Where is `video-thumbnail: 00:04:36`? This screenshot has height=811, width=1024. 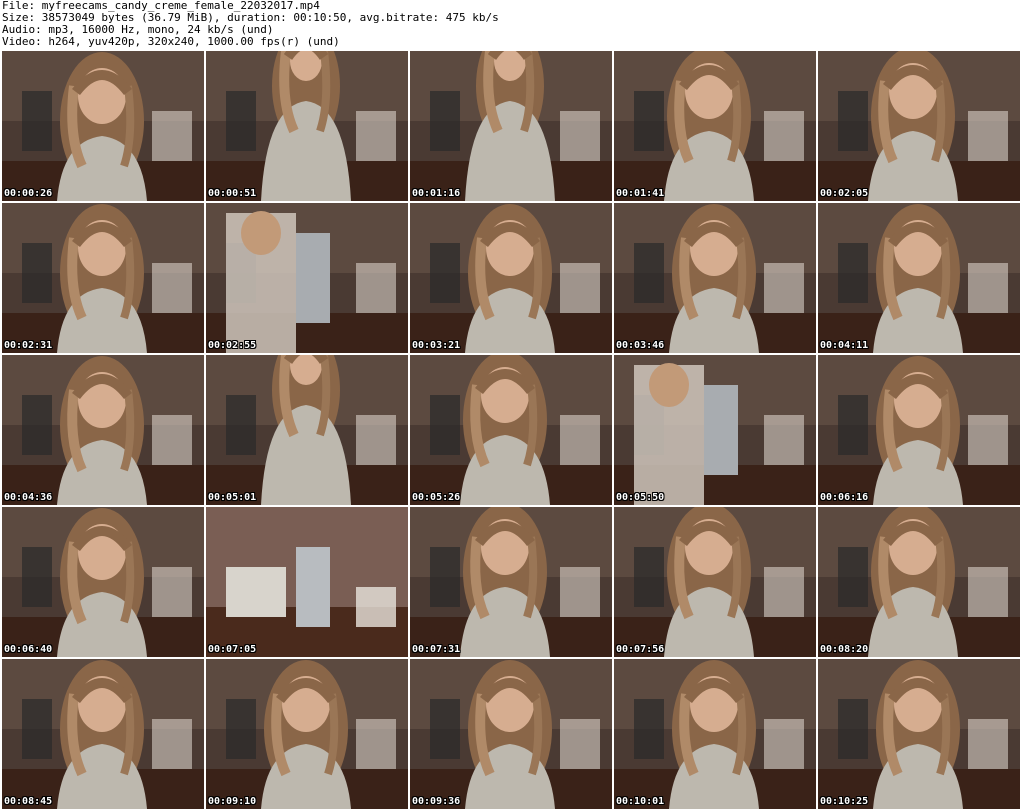
video-thumbnail: 00:04:36 is located at coordinates (103, 430).